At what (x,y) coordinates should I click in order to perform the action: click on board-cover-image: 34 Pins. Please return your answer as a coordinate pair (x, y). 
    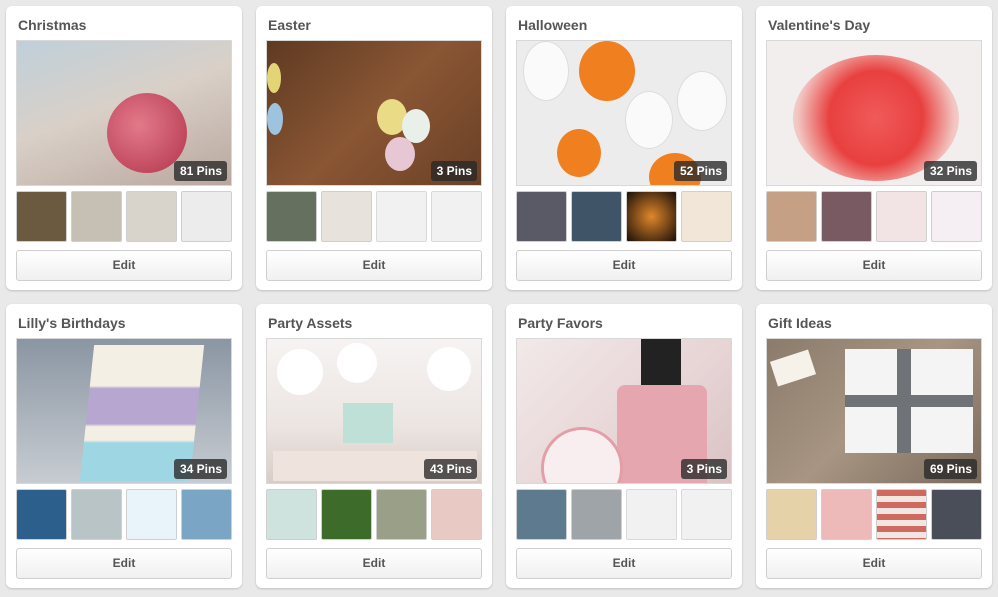
    Looking at the image, I should click on (124, 411).